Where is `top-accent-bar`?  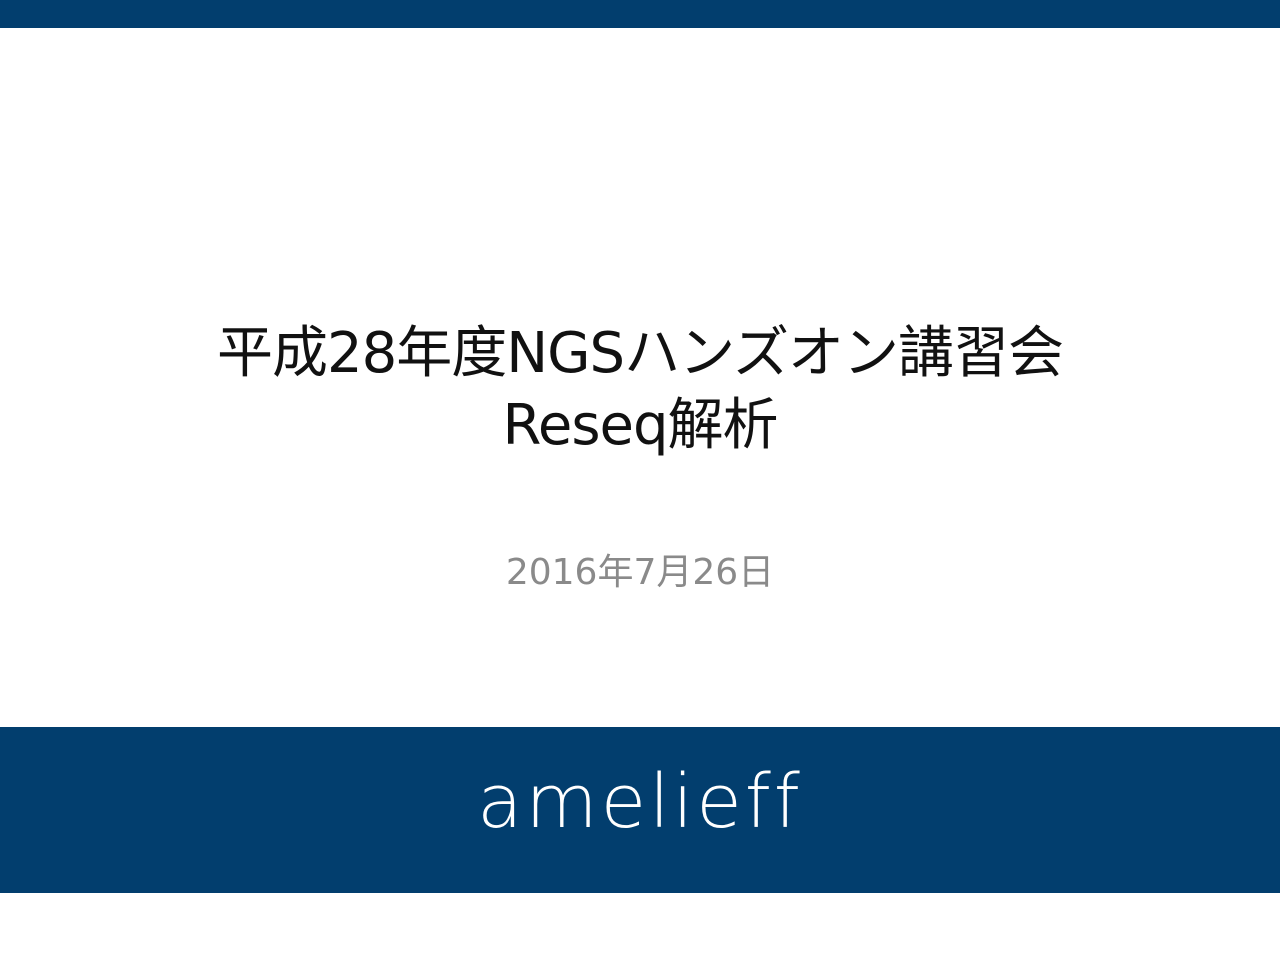 top-accent-bar is located at coordinates (640, 14).